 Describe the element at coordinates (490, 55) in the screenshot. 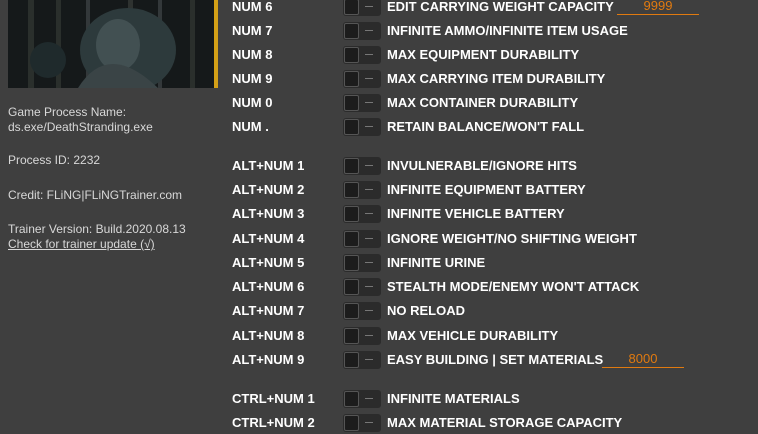

I see `cheat-row: NUM 8 MAX EQUIPMENT DURABILITY` at that location.